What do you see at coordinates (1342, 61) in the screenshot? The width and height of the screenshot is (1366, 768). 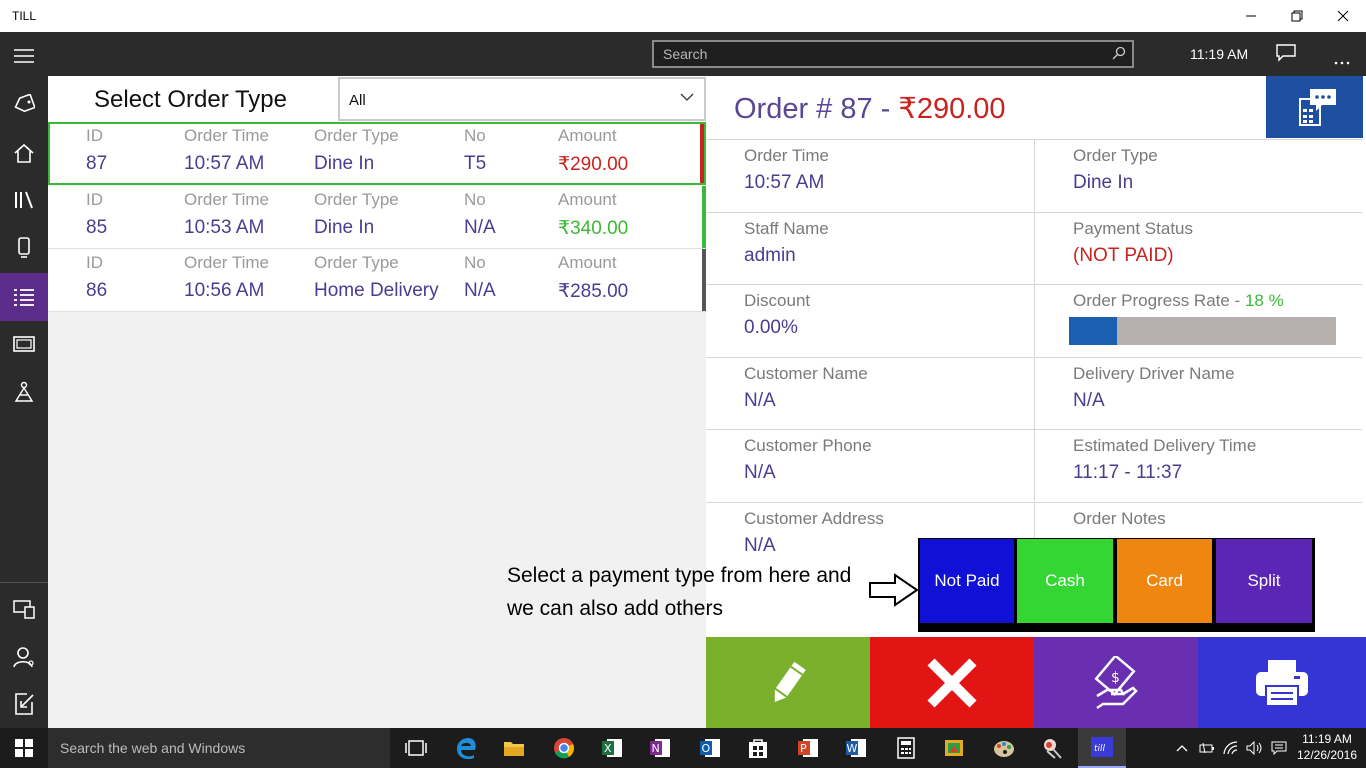 I see `more-options-icon` at bounding box center [1342, 61].